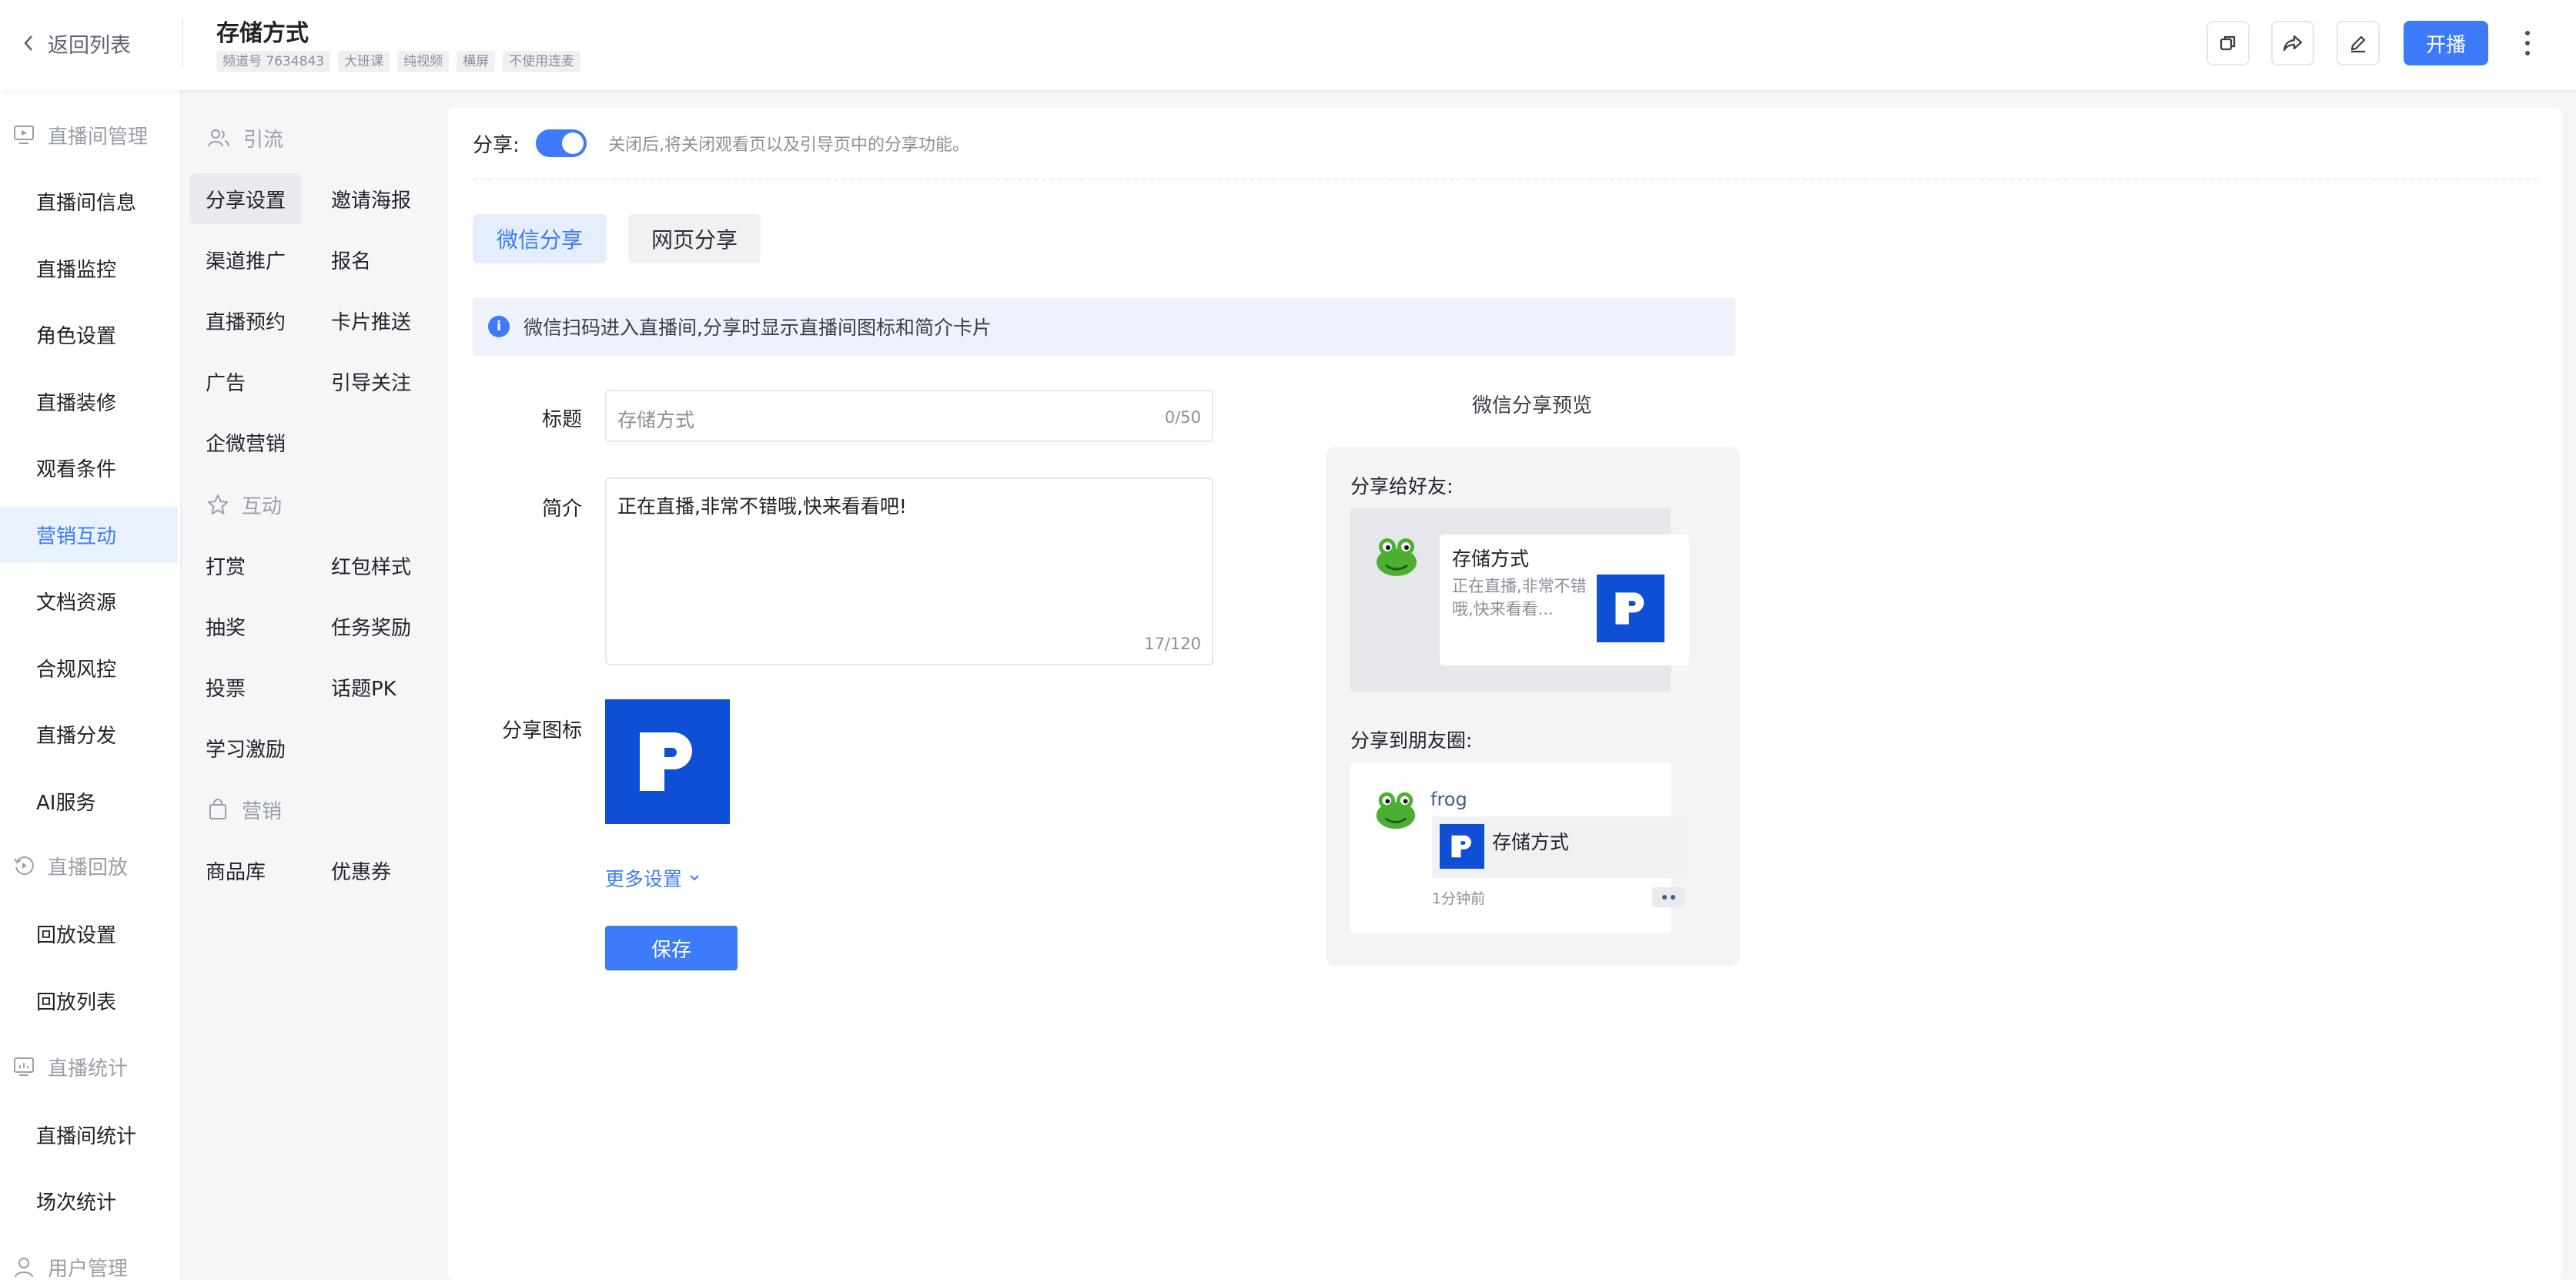  What do you see at coordinates (263, 140) in the screenshot?
I see `submenu-group-label: 引流` at bounding box center [263, 140].